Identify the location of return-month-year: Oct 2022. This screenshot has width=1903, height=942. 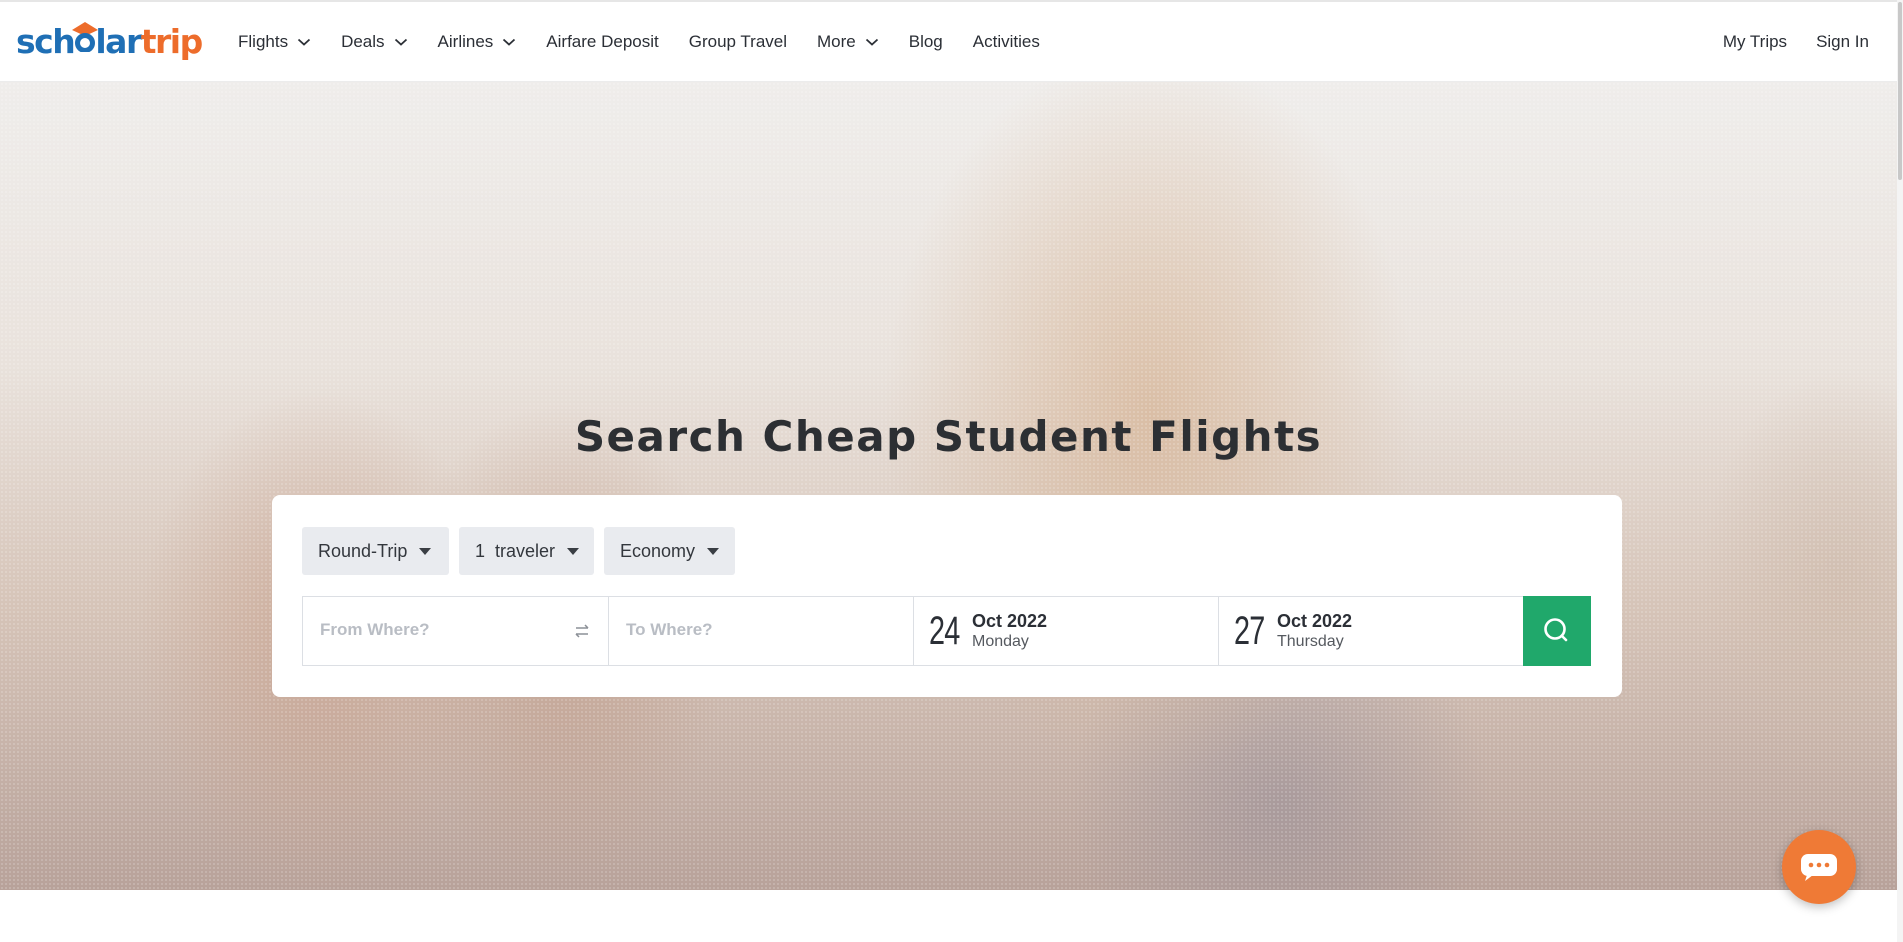
(1315, 621).